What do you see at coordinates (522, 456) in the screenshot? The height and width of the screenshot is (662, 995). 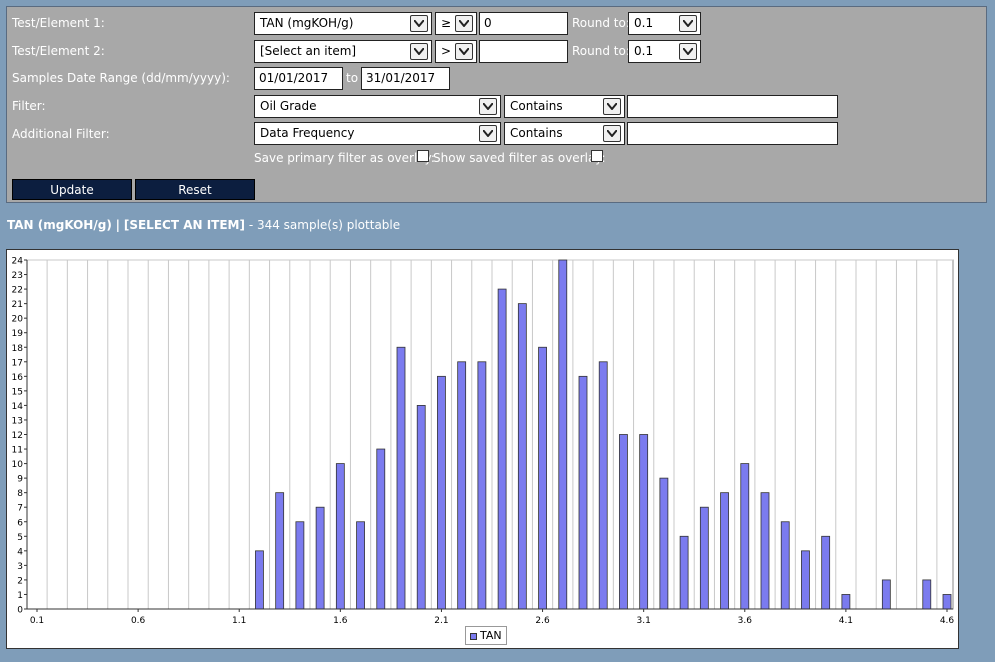 I see `bar-2.5` at bounding box center [522, 456].